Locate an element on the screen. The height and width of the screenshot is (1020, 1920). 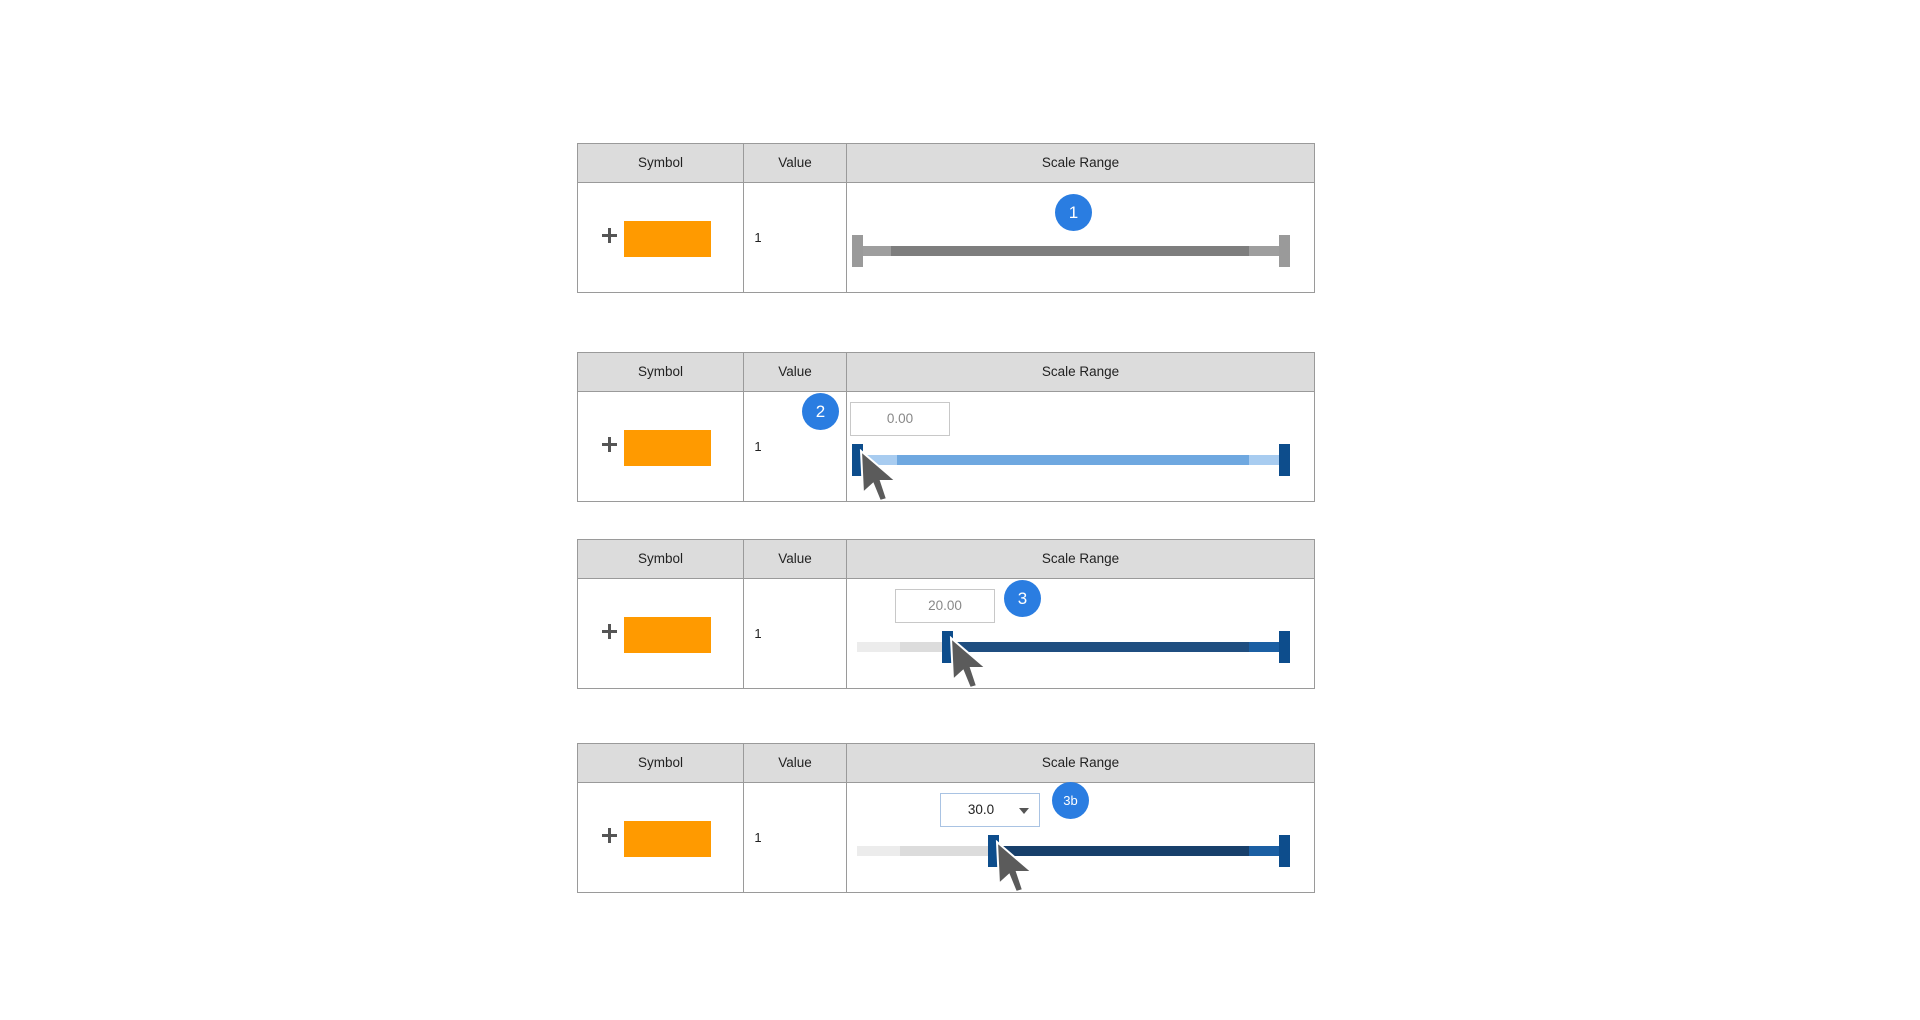
legend-table-3: Symbol Value Scale Range 1 20.00 3 is located at coordinates (946, 614).